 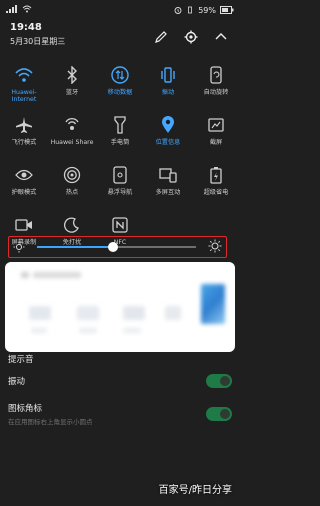 I want to click on tile-mobile-data: 移动数据, so click(x=120, y=86).